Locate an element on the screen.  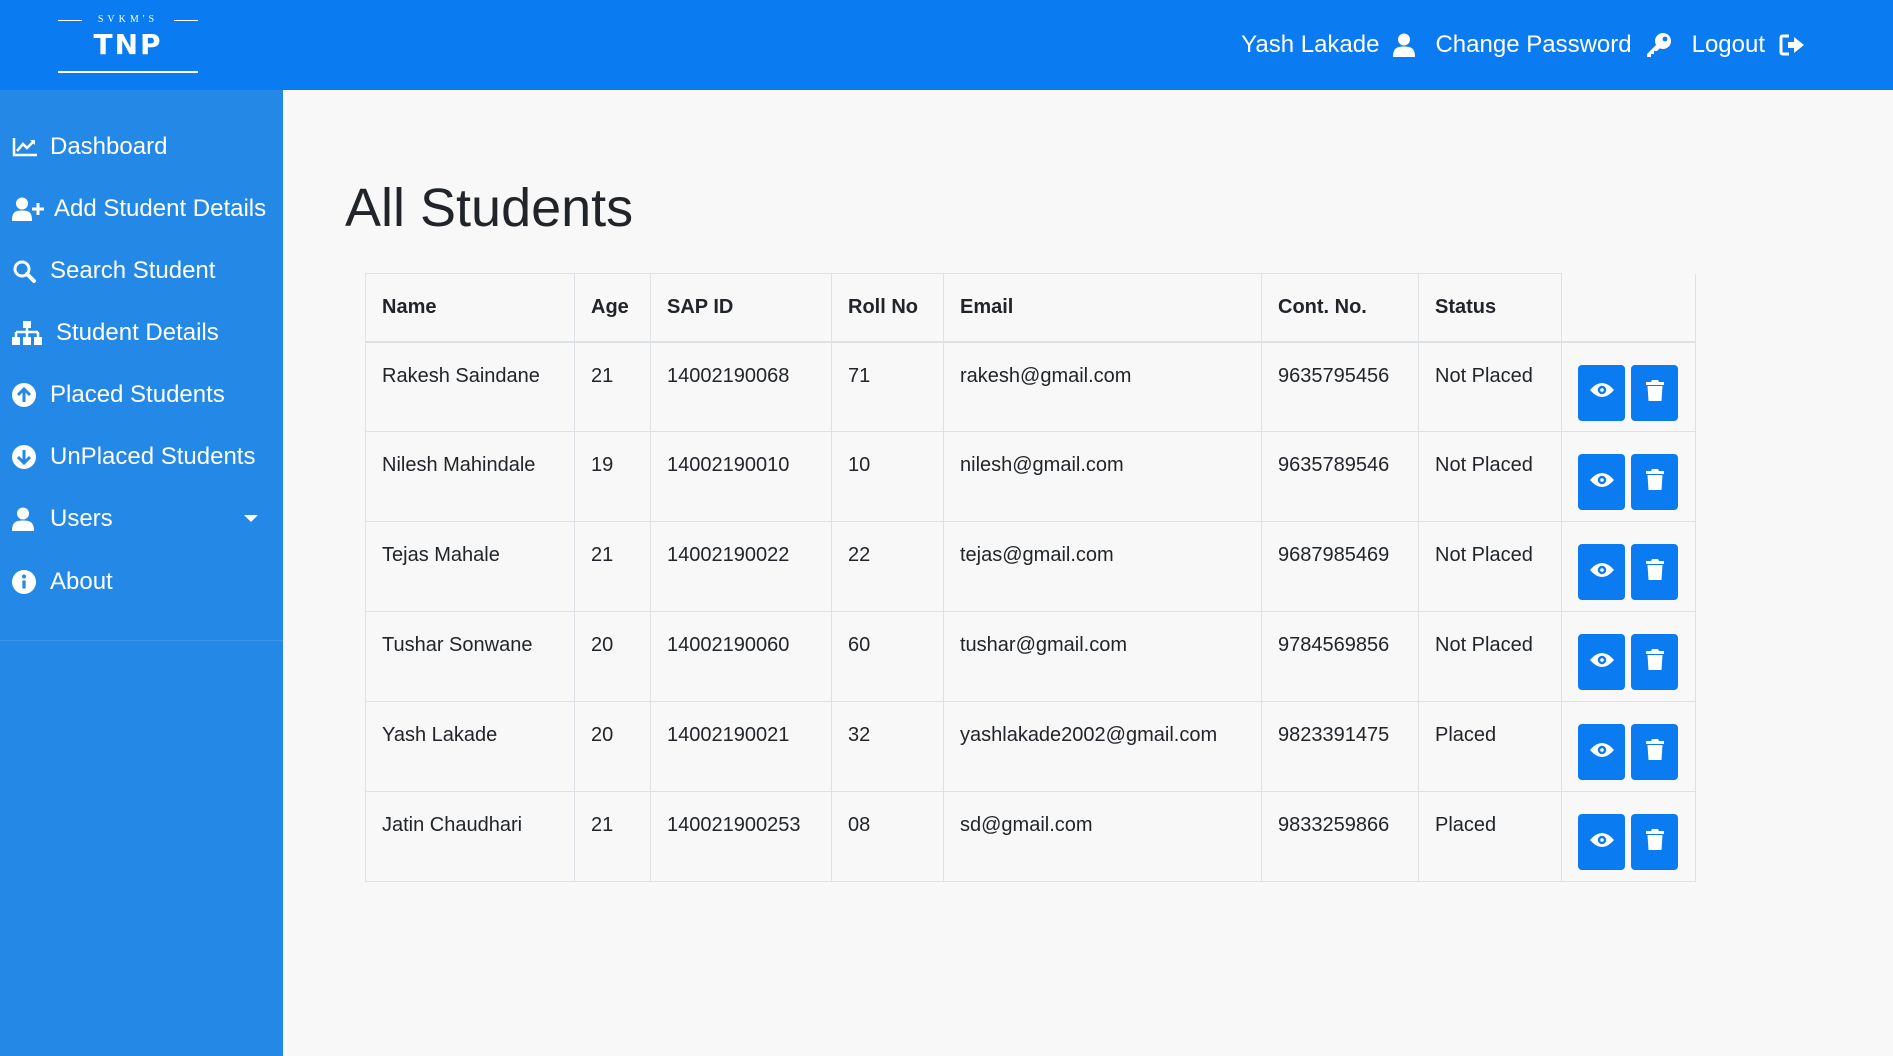
sidebar-item-about: About is located at coordinates (141, 582).